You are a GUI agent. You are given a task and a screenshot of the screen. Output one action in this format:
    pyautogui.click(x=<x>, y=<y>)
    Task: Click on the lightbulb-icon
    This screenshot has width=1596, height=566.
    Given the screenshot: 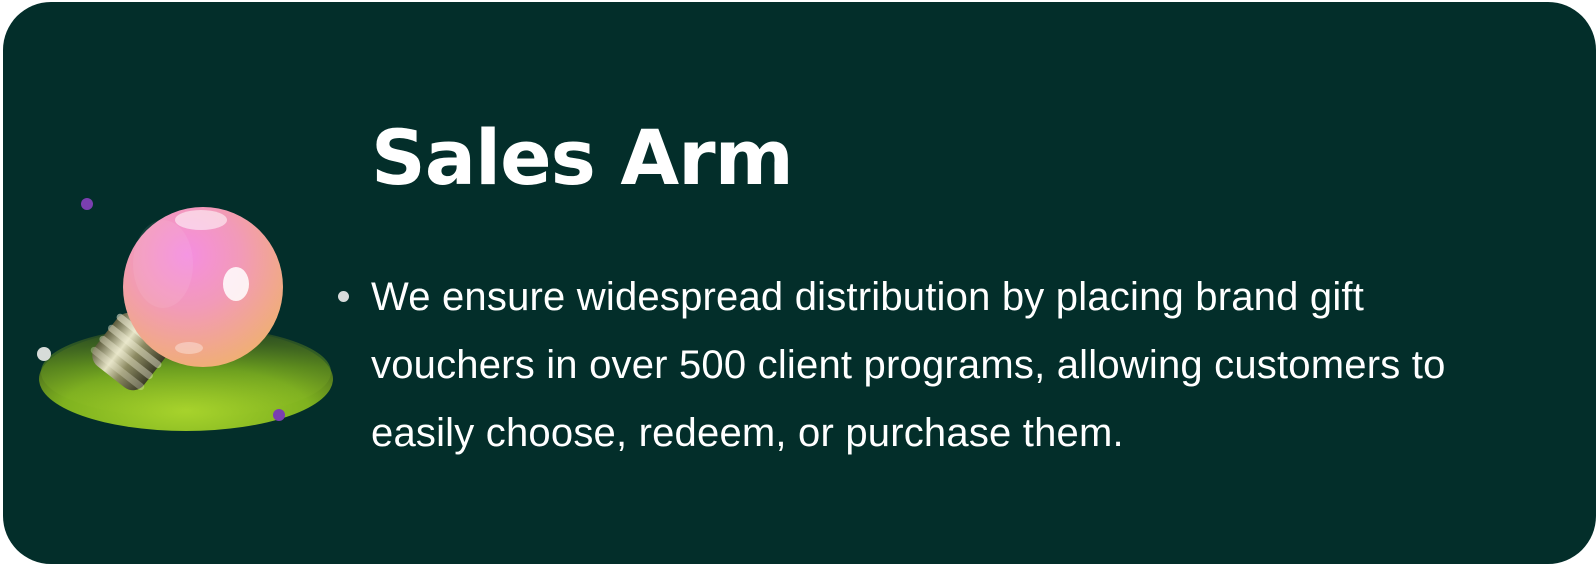 What is the action you would take?
    pyautogui.click(x=185, y=314)
    